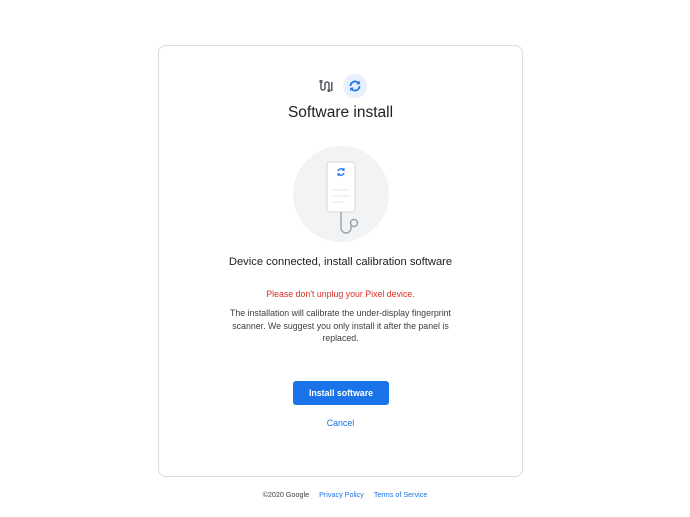  Describe the element at coordinates (341, 393) in the screenshot. I see `install-software-button: Install software` at that location.